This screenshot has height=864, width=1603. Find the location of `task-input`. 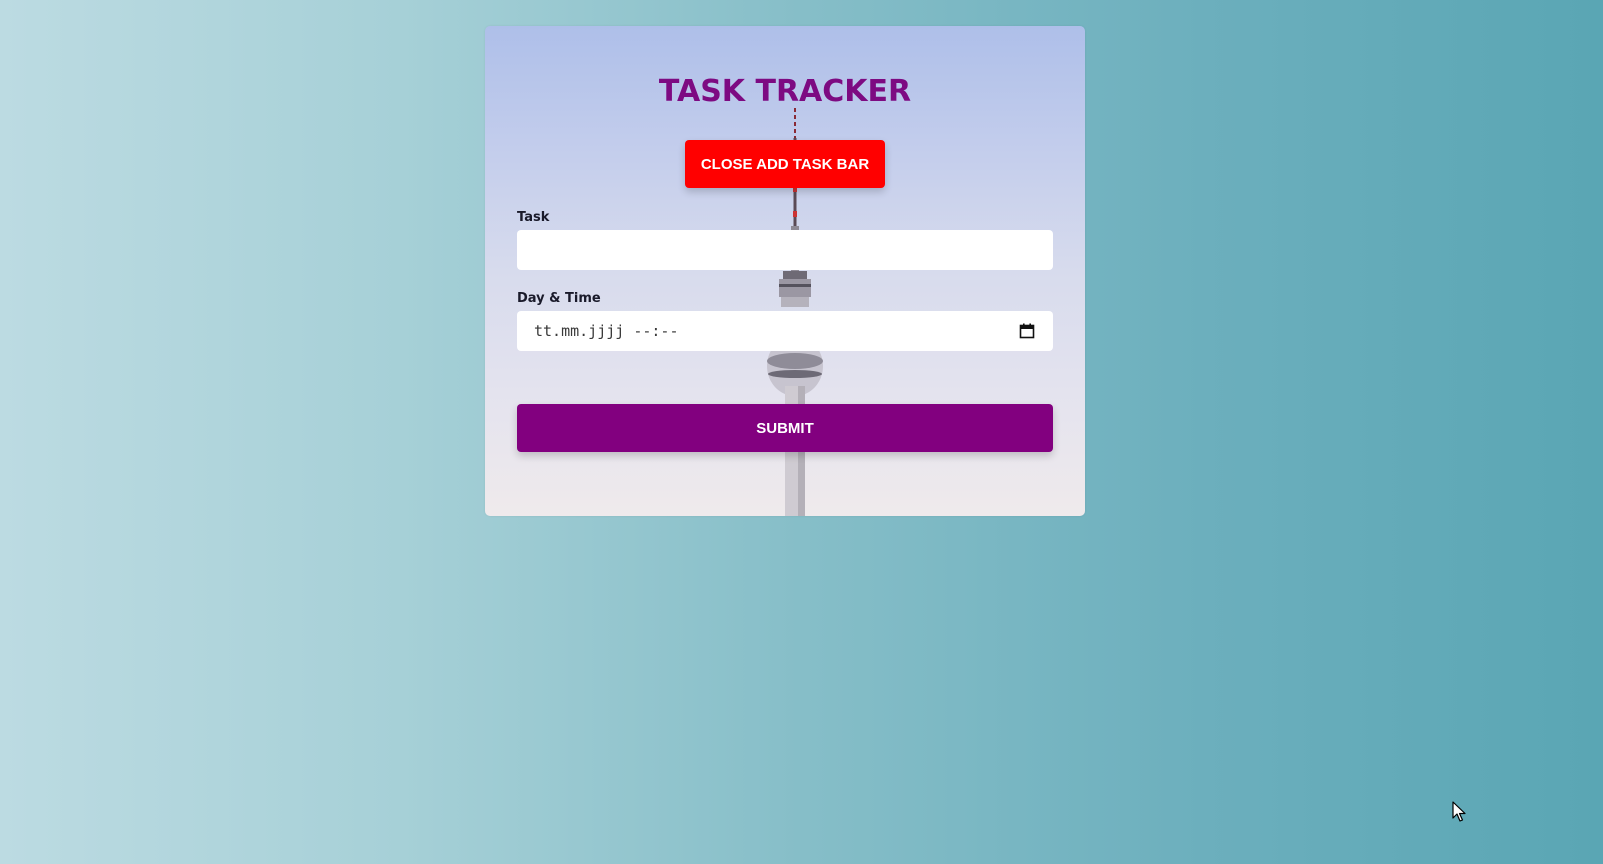

task-input is located at coordinates (785, 250).